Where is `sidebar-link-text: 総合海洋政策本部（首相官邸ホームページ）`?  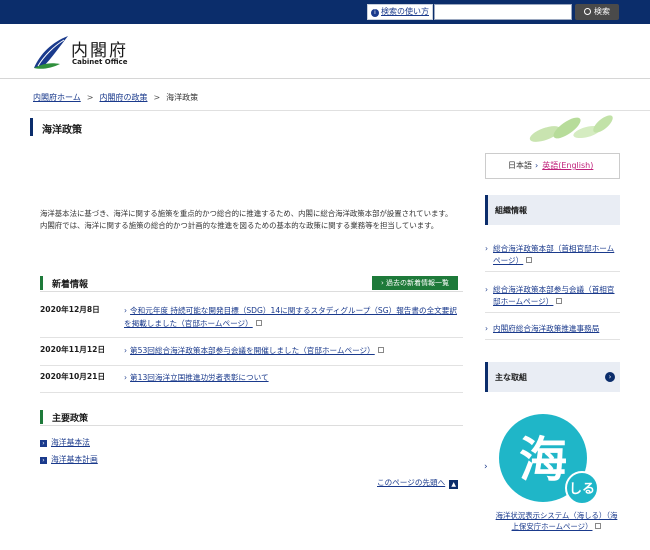
sidebar-link-text: 総合海洋政策本部（首相官邸ホームページ） is located at coordinates (556, 255).